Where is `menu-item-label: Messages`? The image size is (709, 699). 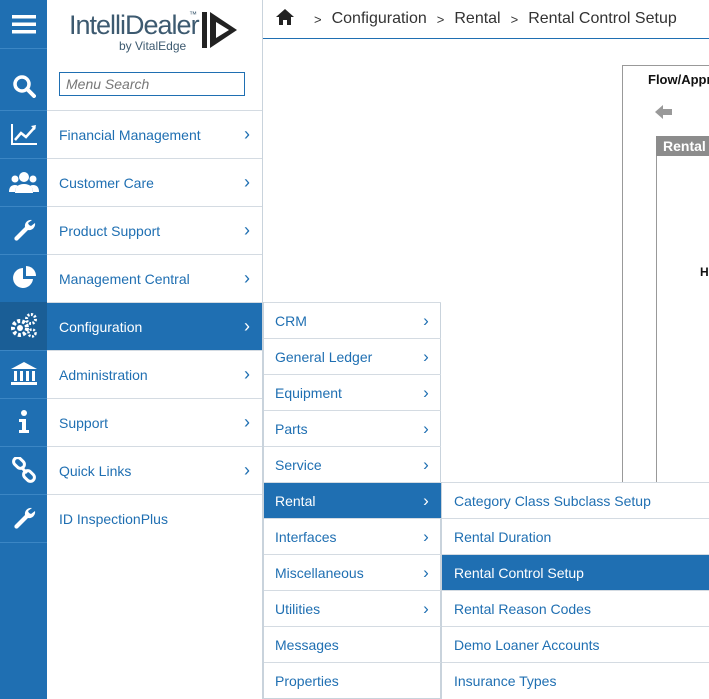
menu-item-label: Messages is located at coordinates (307, 644).